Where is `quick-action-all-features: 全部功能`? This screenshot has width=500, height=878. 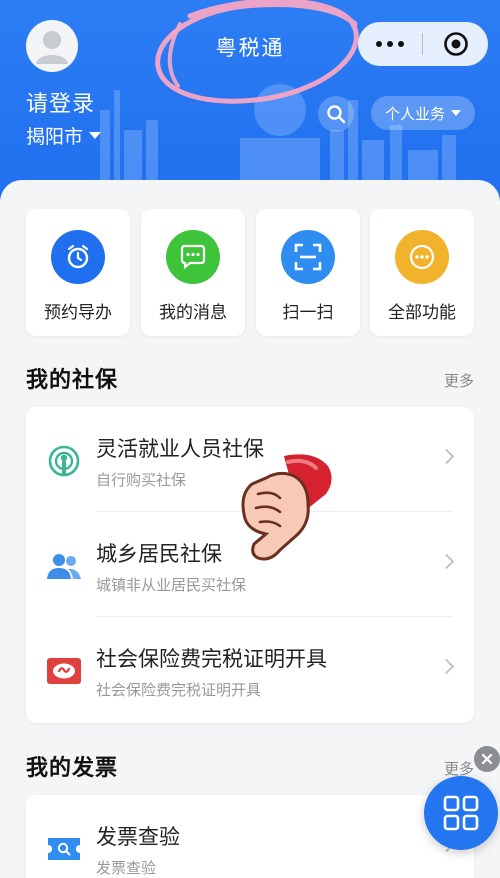 quick-action-all-features: 全部功能 is located at coordinates (422, 272).